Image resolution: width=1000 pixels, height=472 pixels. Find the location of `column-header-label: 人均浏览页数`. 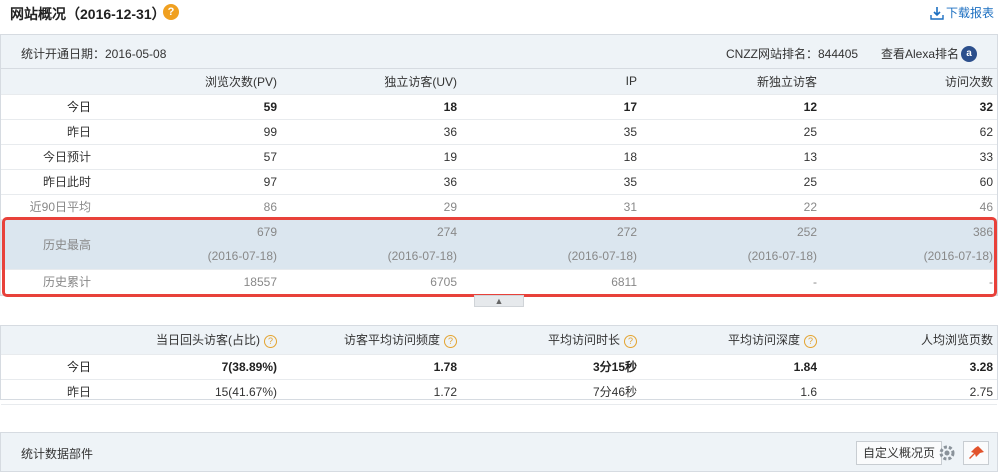

column-header-label: 人均浏览页数 is located at coordinates (956, 340).